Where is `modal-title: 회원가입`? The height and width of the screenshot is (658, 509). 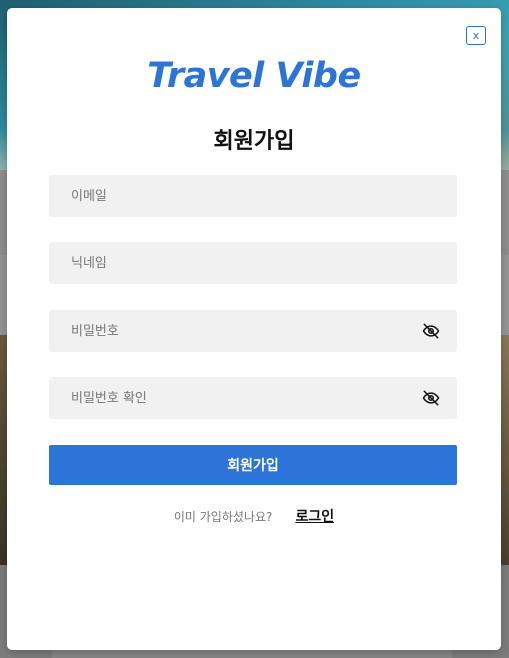 modal-title: 회원가입 is located at coordinates (254, 141).